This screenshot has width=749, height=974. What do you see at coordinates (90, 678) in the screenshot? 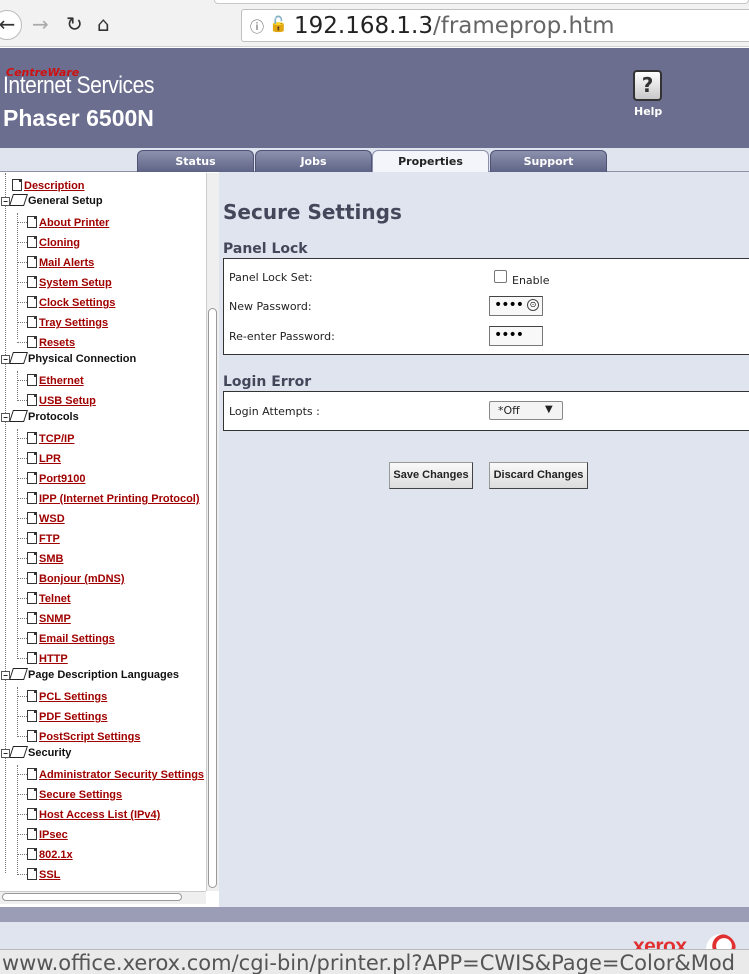
I see `tree-folder-pdl: − Page Description Languages` at bounding box center [90, 678].